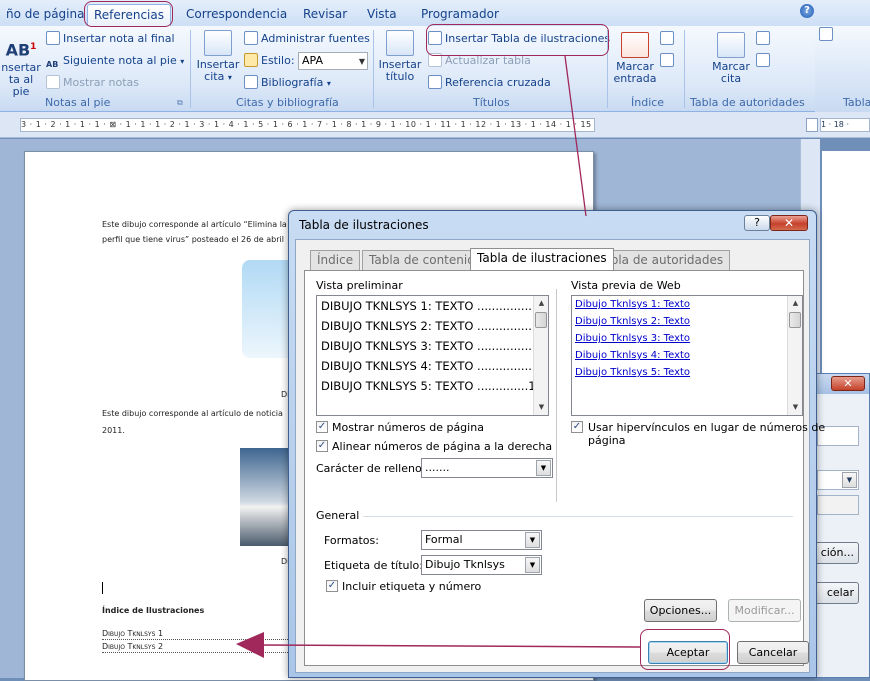 The width and height of the screenshot is (870, 681). Describe the element at coordinates (479, 61) in the screenshot. I see `update-table-button: Actualizar tabla` at that location.